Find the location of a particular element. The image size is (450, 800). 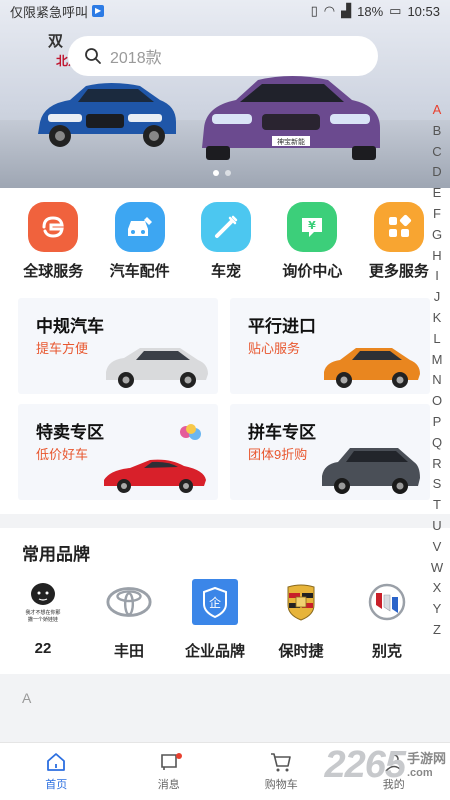

unread-dot is located at coordinates (178, 756).